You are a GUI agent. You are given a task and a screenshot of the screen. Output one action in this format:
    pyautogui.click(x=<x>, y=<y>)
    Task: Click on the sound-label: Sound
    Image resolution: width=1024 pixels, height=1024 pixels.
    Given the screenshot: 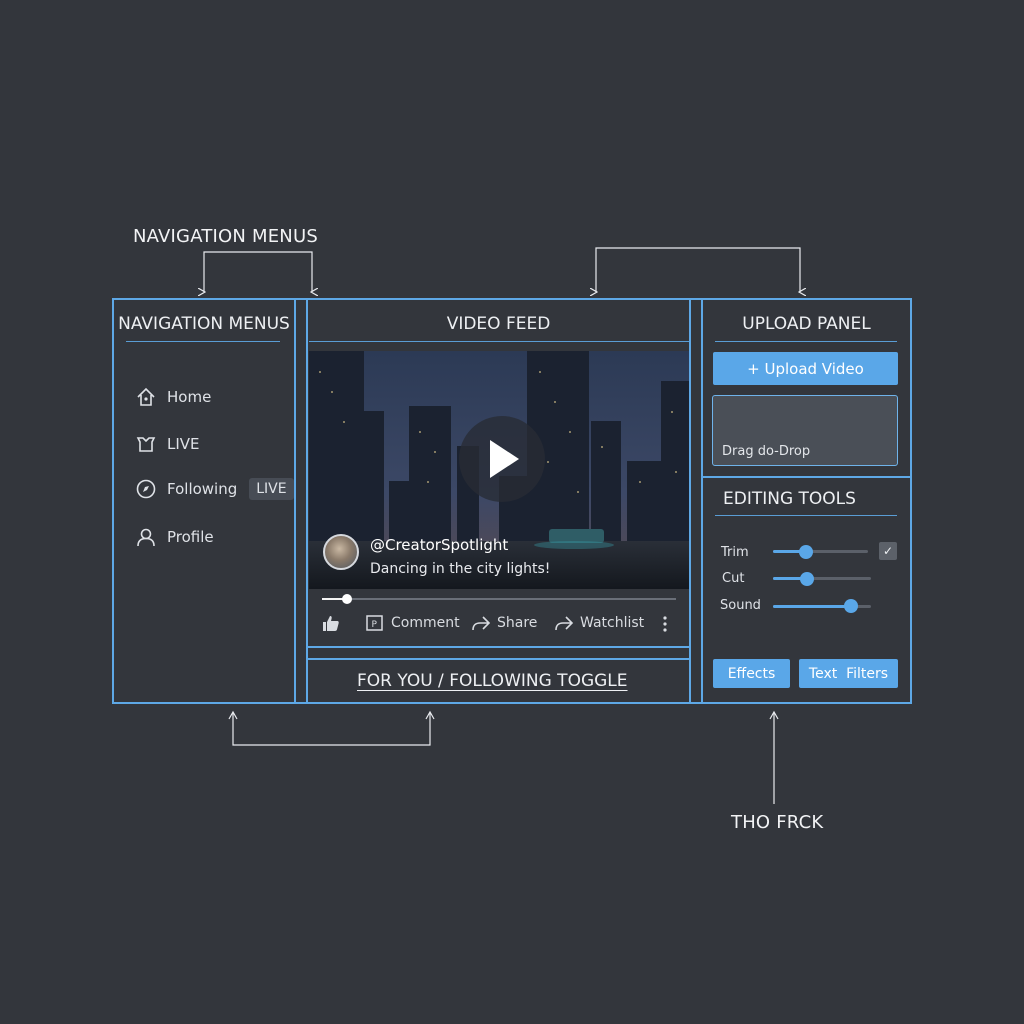 What is the action you would take?
    pyautogui.click(x=740, y=605)
    